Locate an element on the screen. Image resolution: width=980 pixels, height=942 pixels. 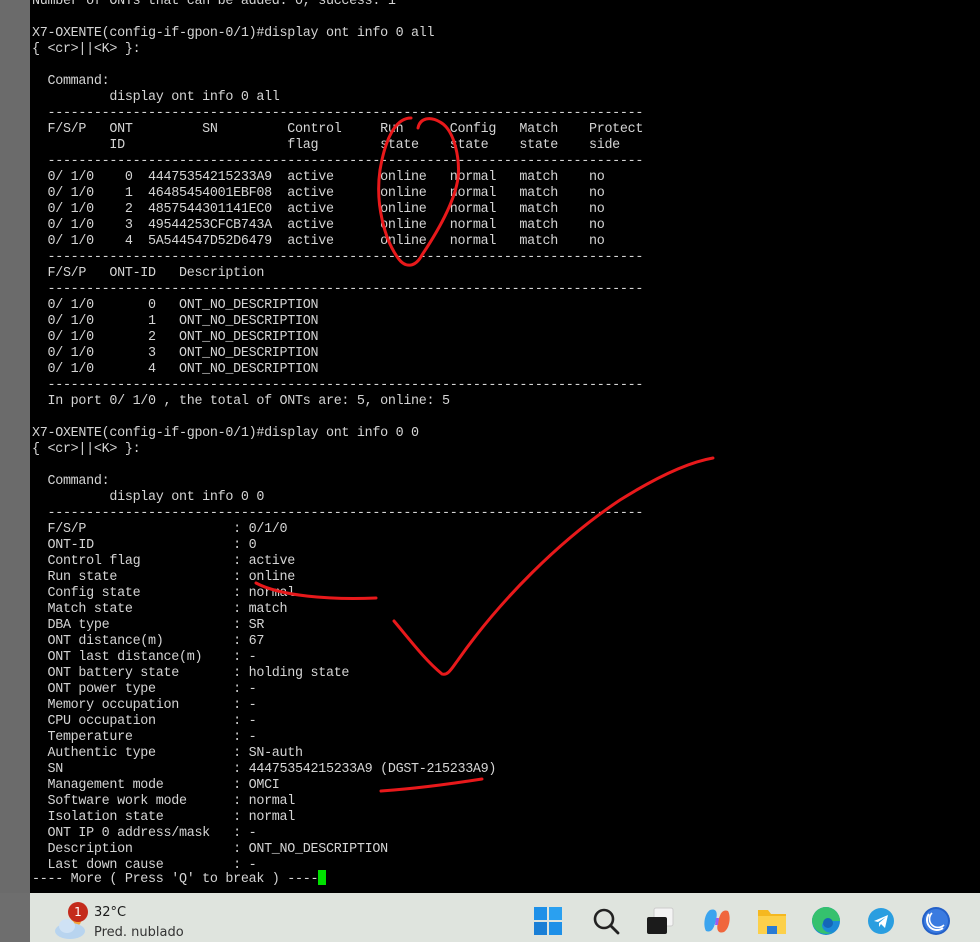
notification-badge: 1 is located at coordinates (78, 912).